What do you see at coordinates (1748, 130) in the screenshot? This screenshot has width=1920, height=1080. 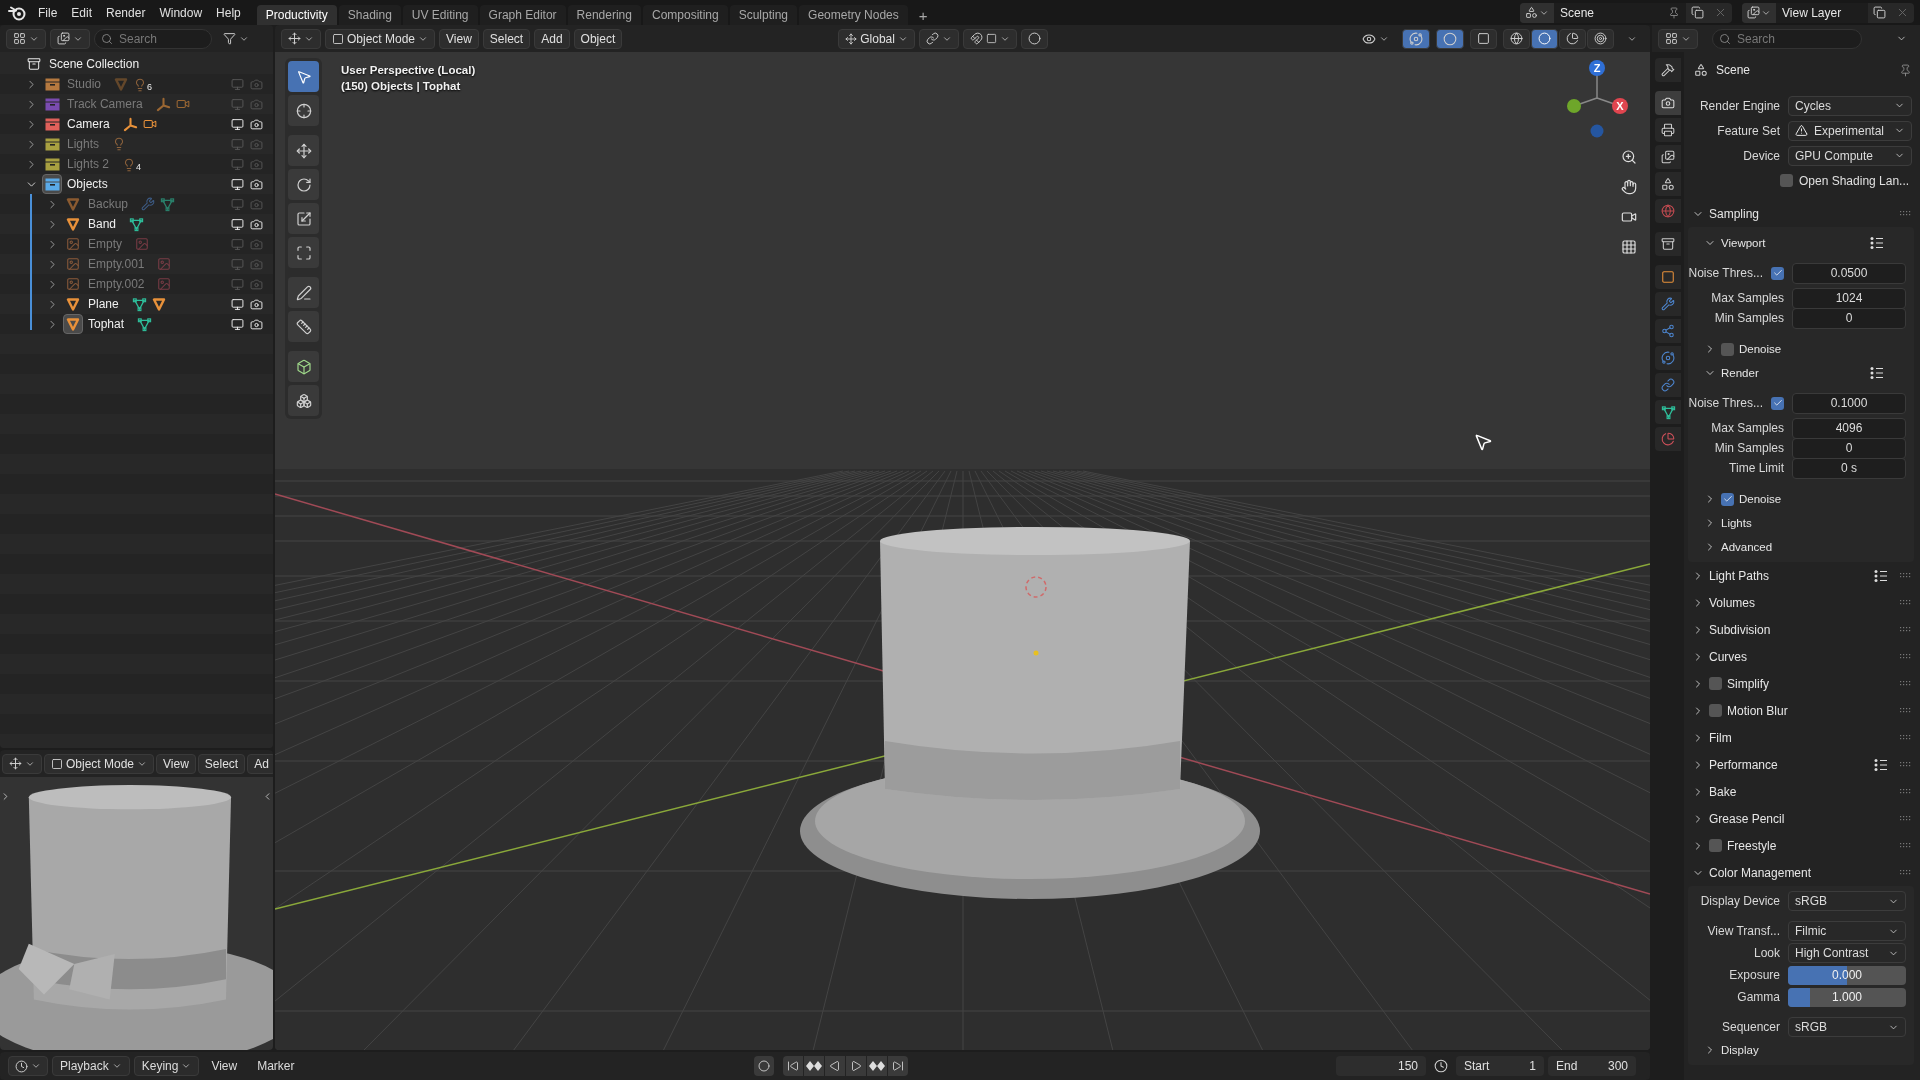 I see `field-label: Feature Set` at bounding box center [1748, 130].